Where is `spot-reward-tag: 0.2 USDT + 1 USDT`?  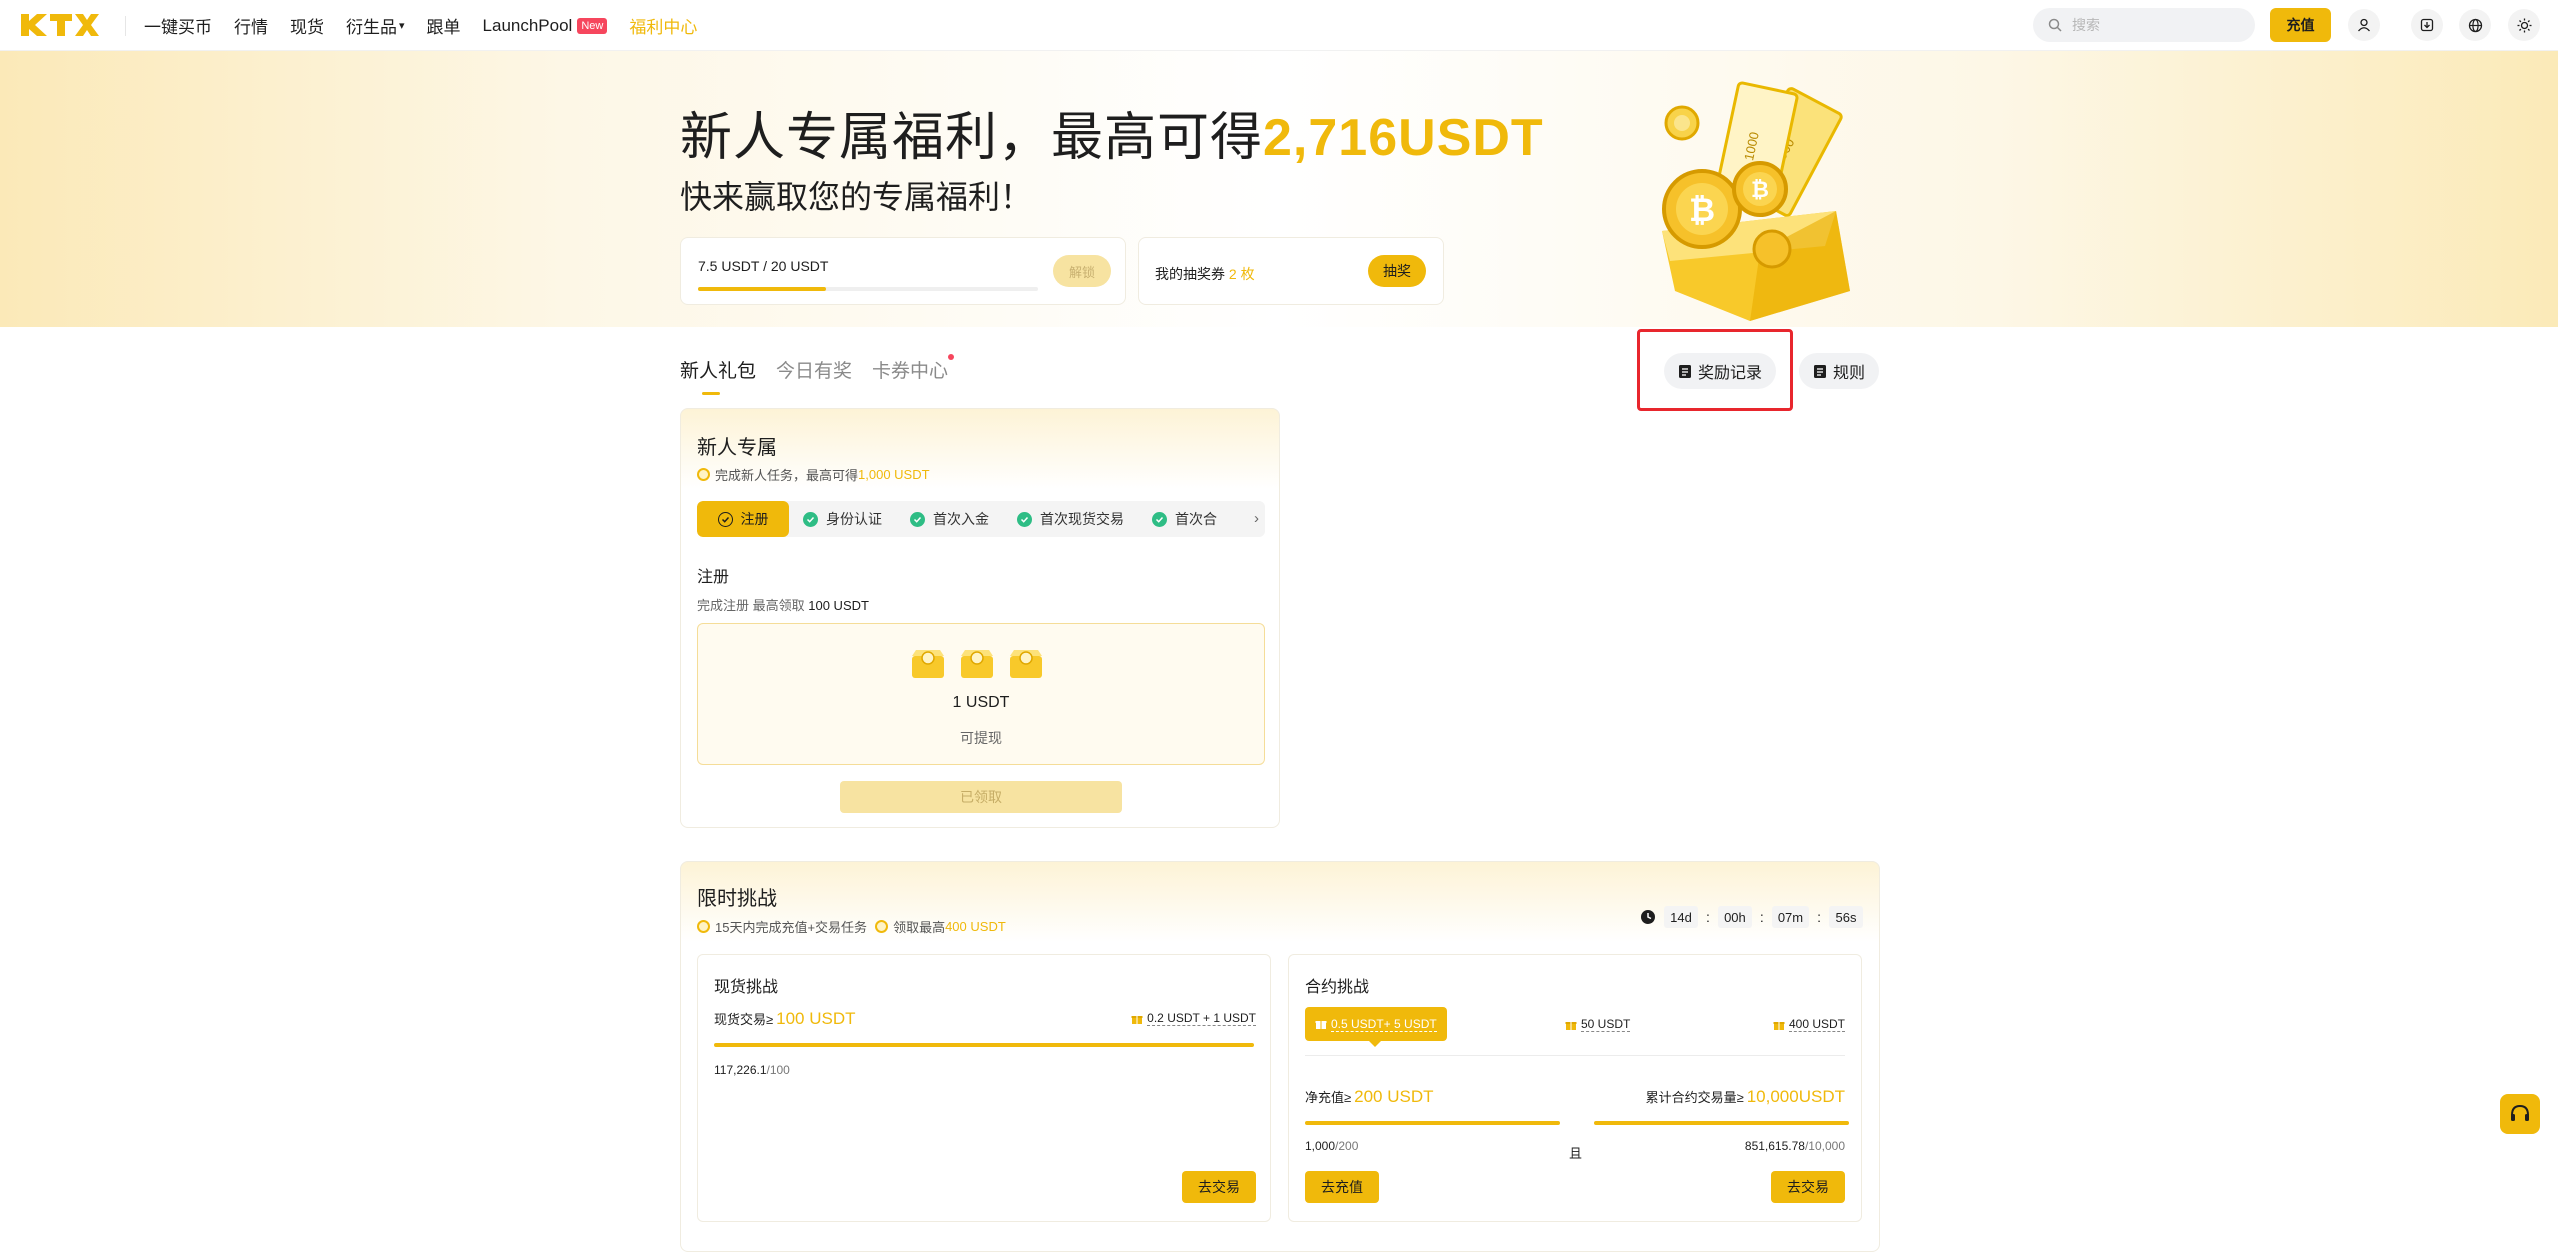 spot-reward-tag: 0.2 USDT + 1 USDT is located at coordinates (1193, 1018).